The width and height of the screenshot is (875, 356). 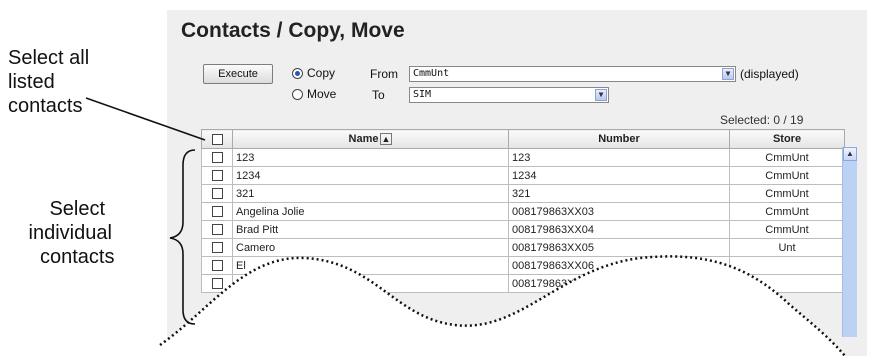 I want to click on annotation-select-individual: Select individual contacts, so click(x=72, y=233).